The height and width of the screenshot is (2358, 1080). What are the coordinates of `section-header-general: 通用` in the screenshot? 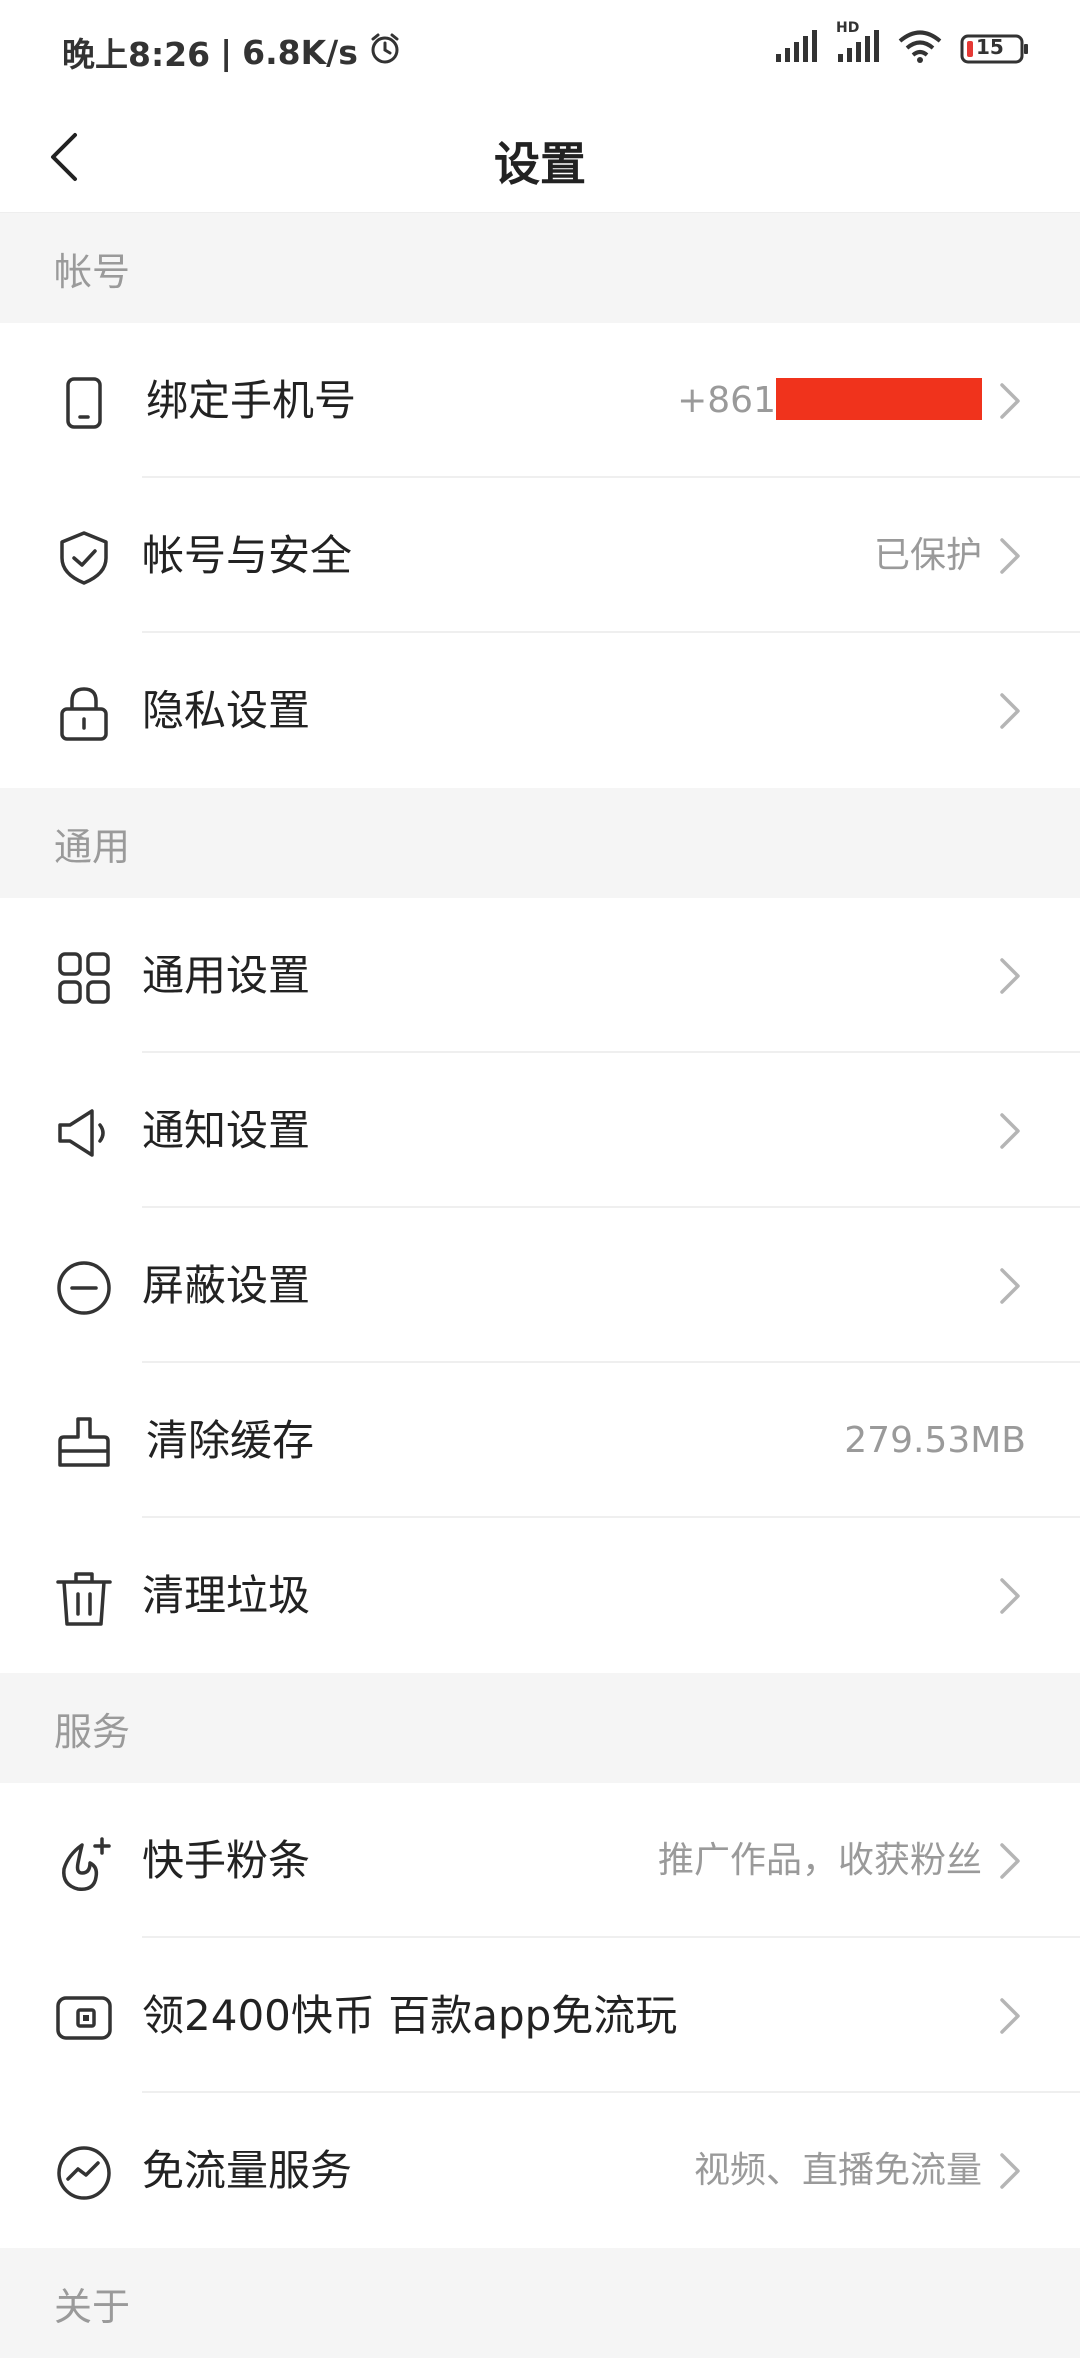 It's located at (540, 843).